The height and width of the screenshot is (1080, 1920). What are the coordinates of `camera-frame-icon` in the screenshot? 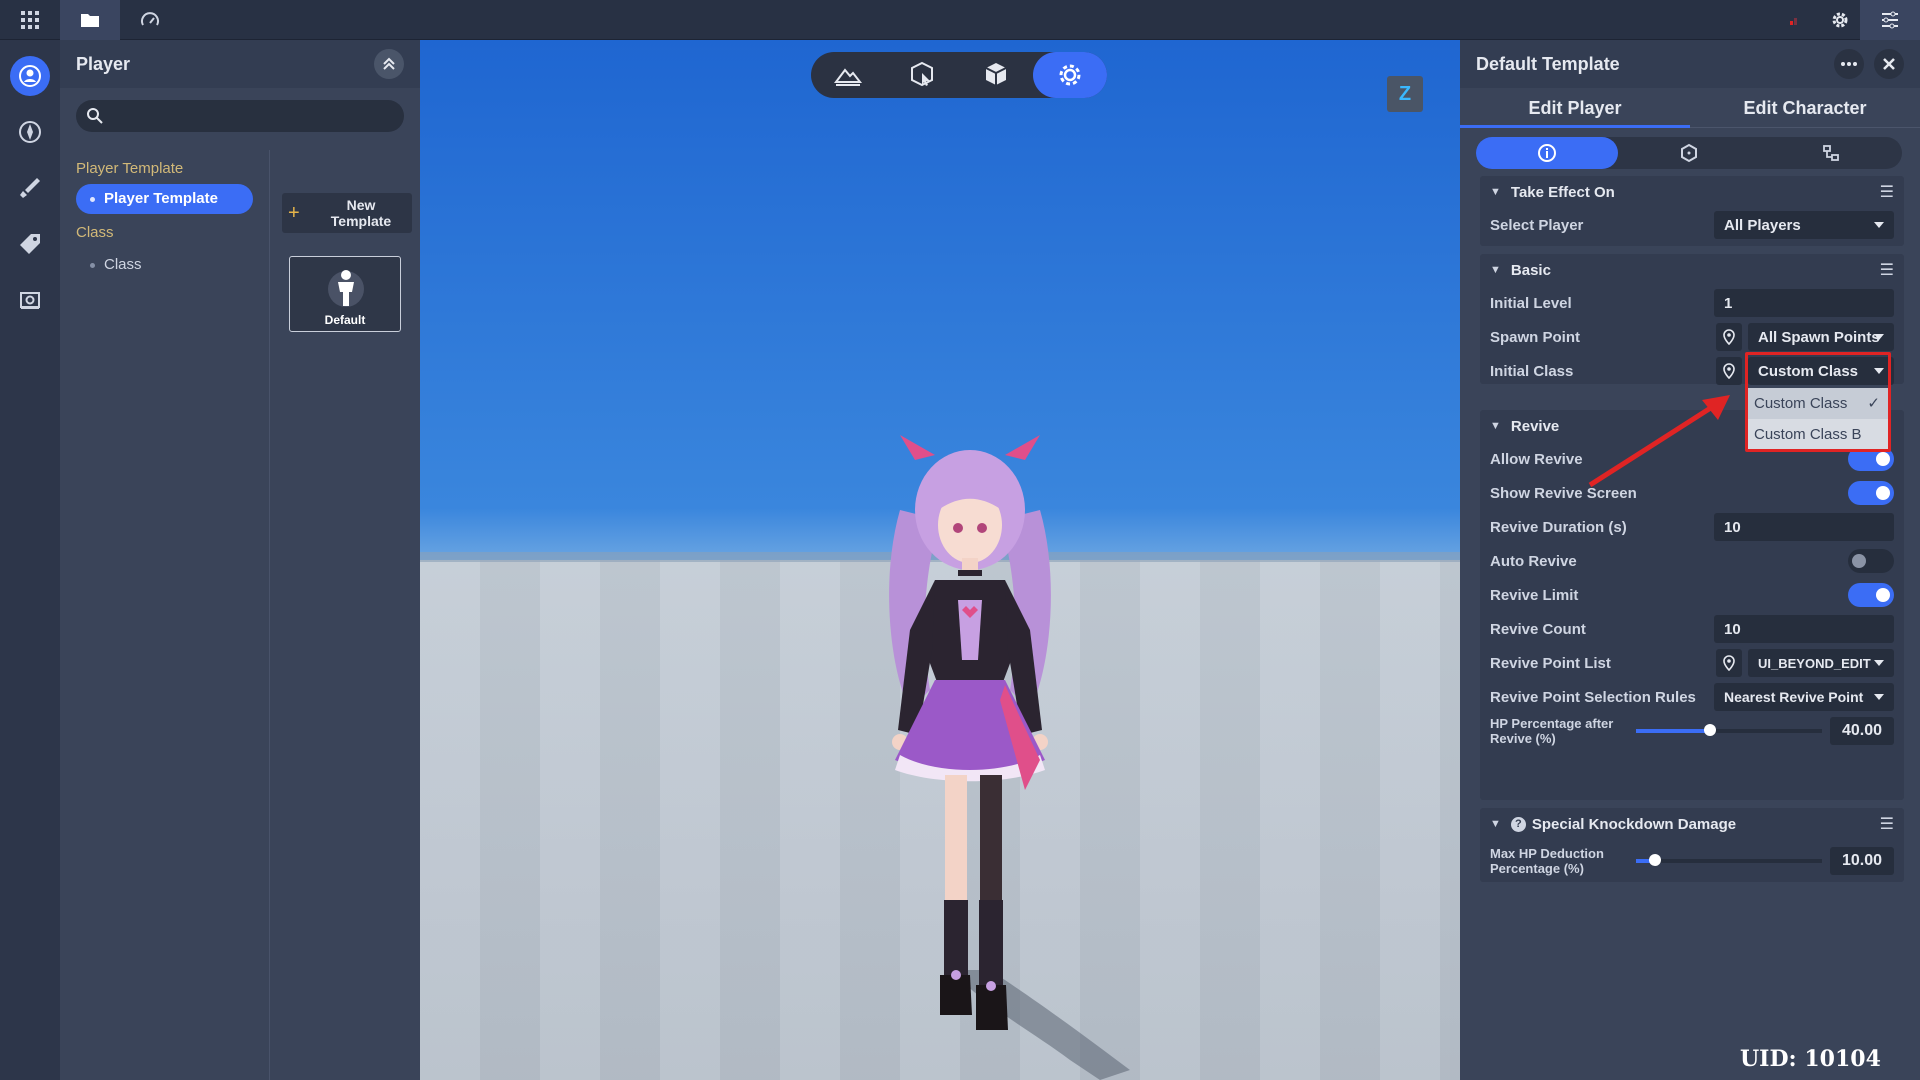 It's located at (30, 300).